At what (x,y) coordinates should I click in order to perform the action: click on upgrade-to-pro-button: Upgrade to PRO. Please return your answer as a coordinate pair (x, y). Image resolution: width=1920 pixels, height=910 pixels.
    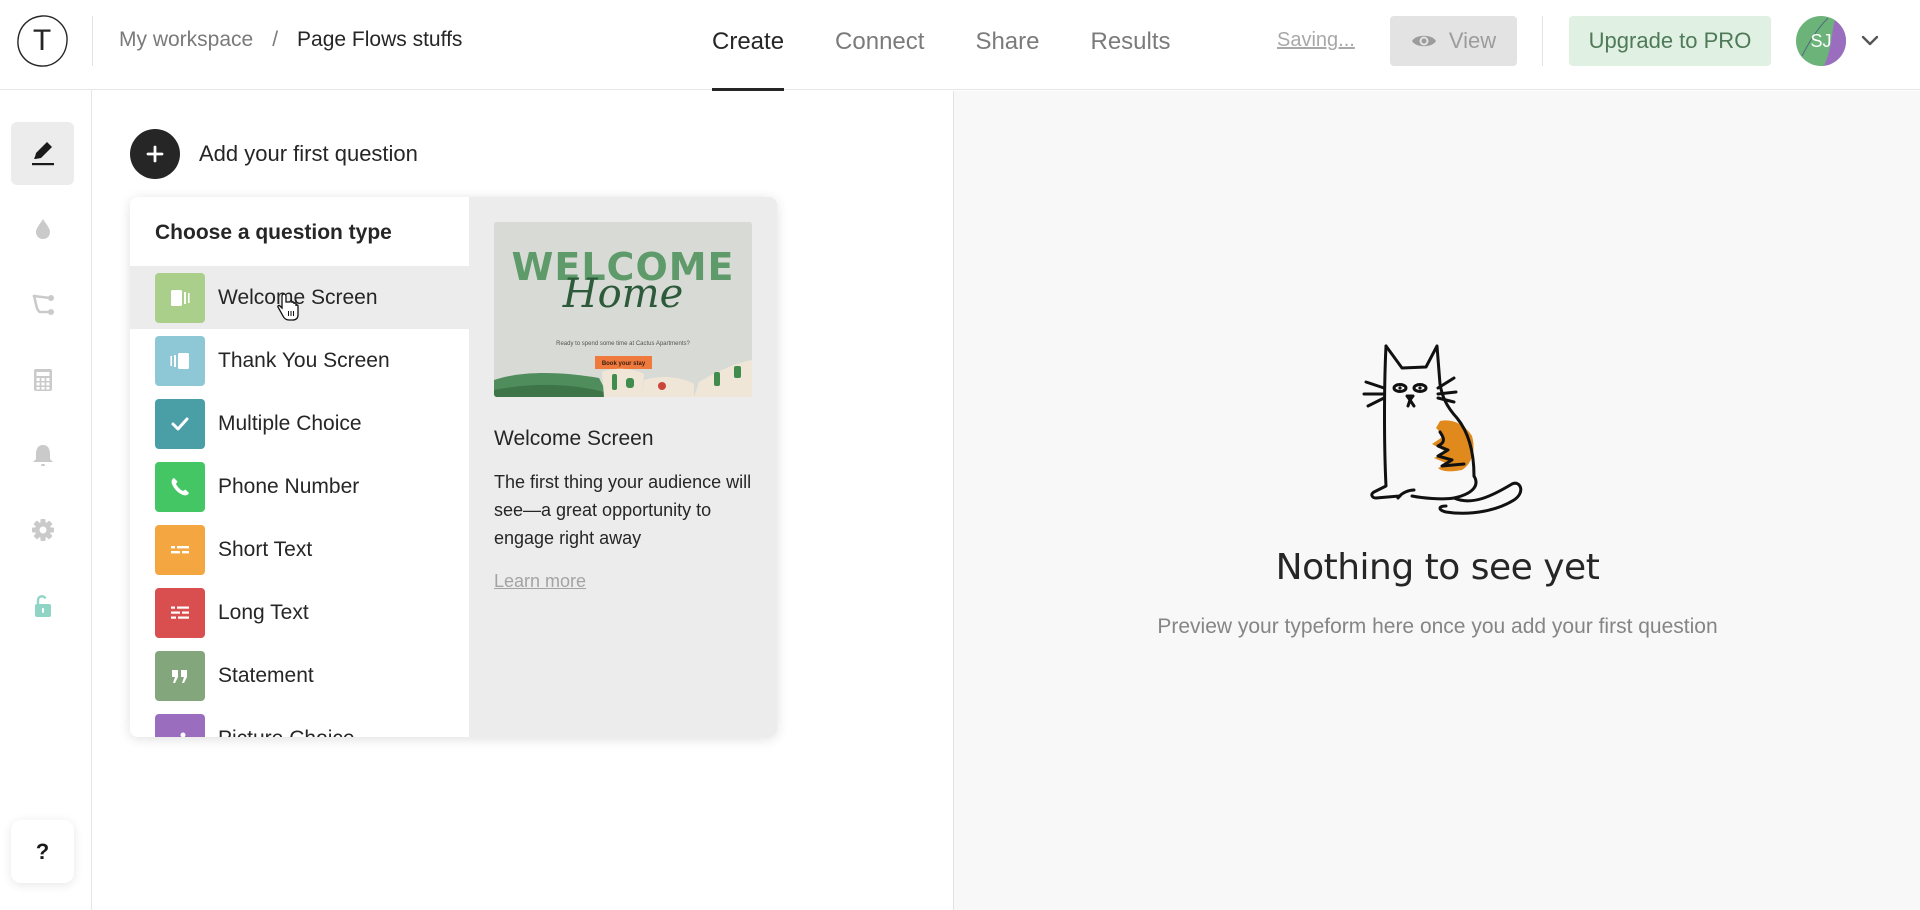
    Looking at the image, I should click on (1670, 41).